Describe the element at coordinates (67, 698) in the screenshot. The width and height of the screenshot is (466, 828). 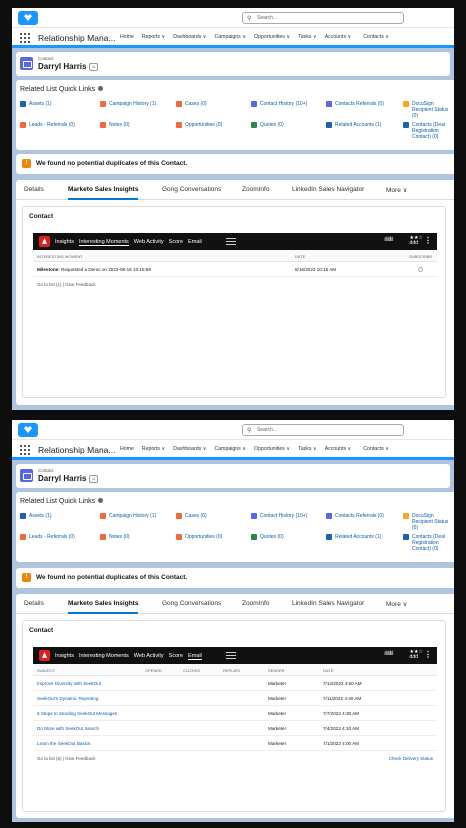
I see `email-subject: SeekOut's Dynamic Reporting` at that location.